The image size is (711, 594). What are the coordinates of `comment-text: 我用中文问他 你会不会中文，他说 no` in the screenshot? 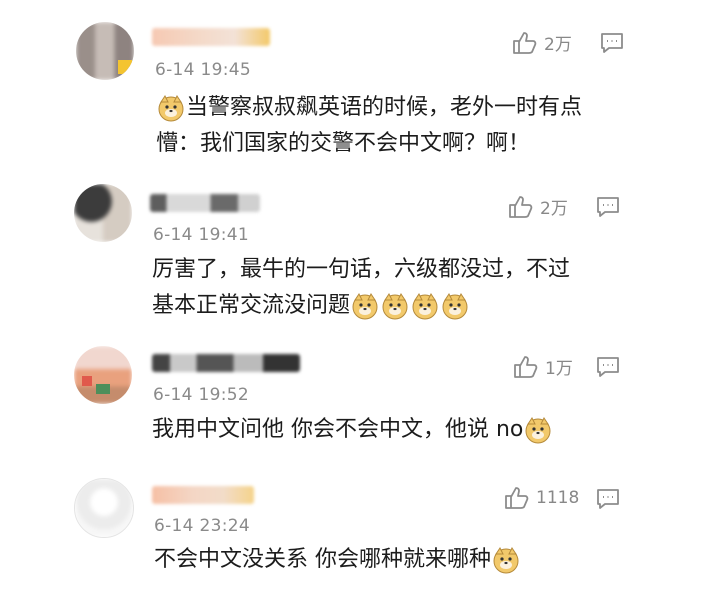 It's located at (392, 430).